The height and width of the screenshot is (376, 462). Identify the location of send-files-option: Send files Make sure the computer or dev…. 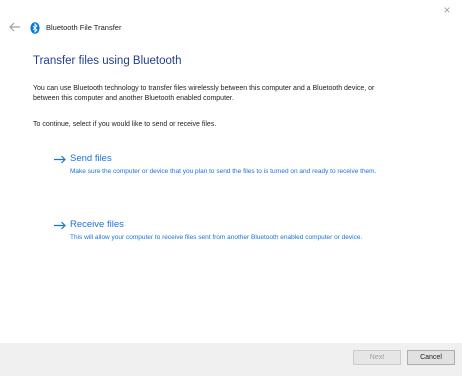
(233, 173).